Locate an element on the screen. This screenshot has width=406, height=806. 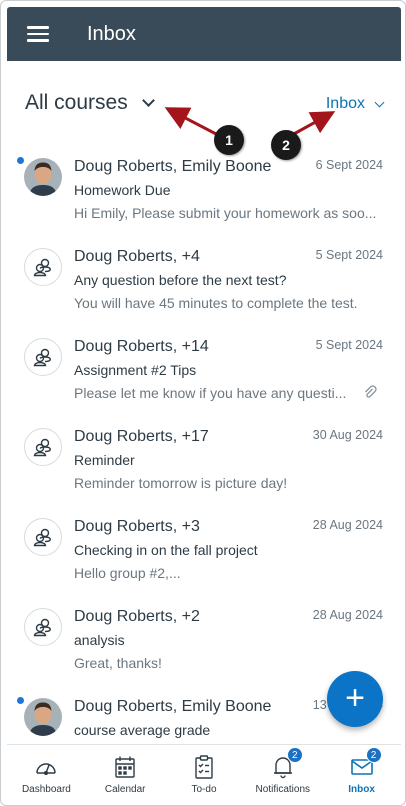
top-app-bar: Inbox is located at coordinates (204, 34).